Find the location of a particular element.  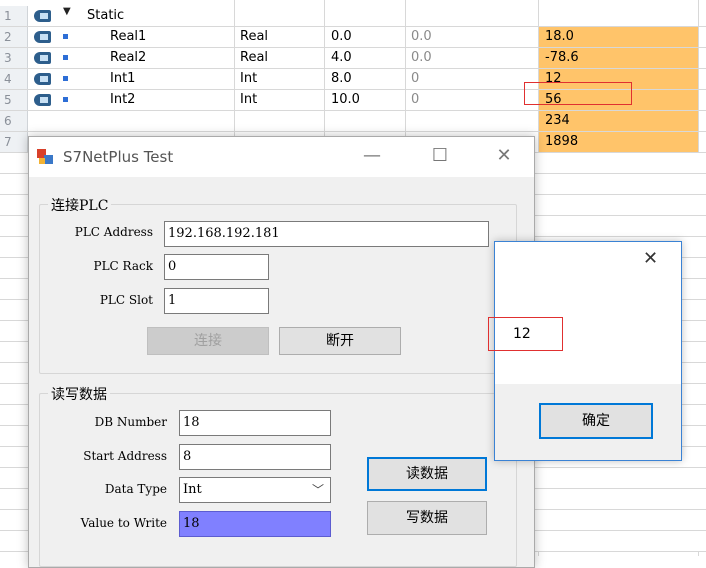

ok-button: 确定 is located at coordinates (596, 421).